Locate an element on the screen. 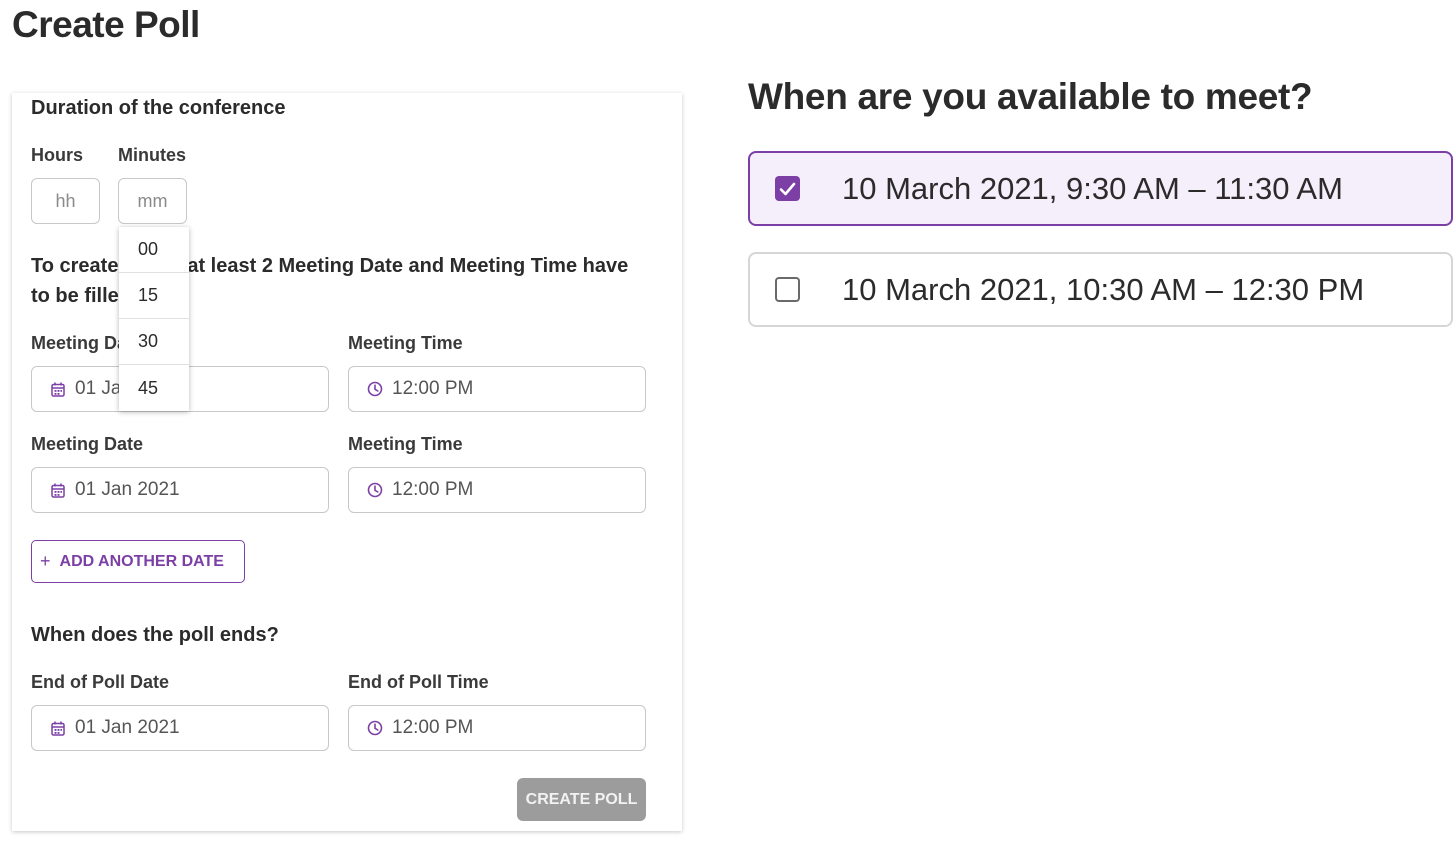  hours-label: Hours is located at coordinates (57, 155).